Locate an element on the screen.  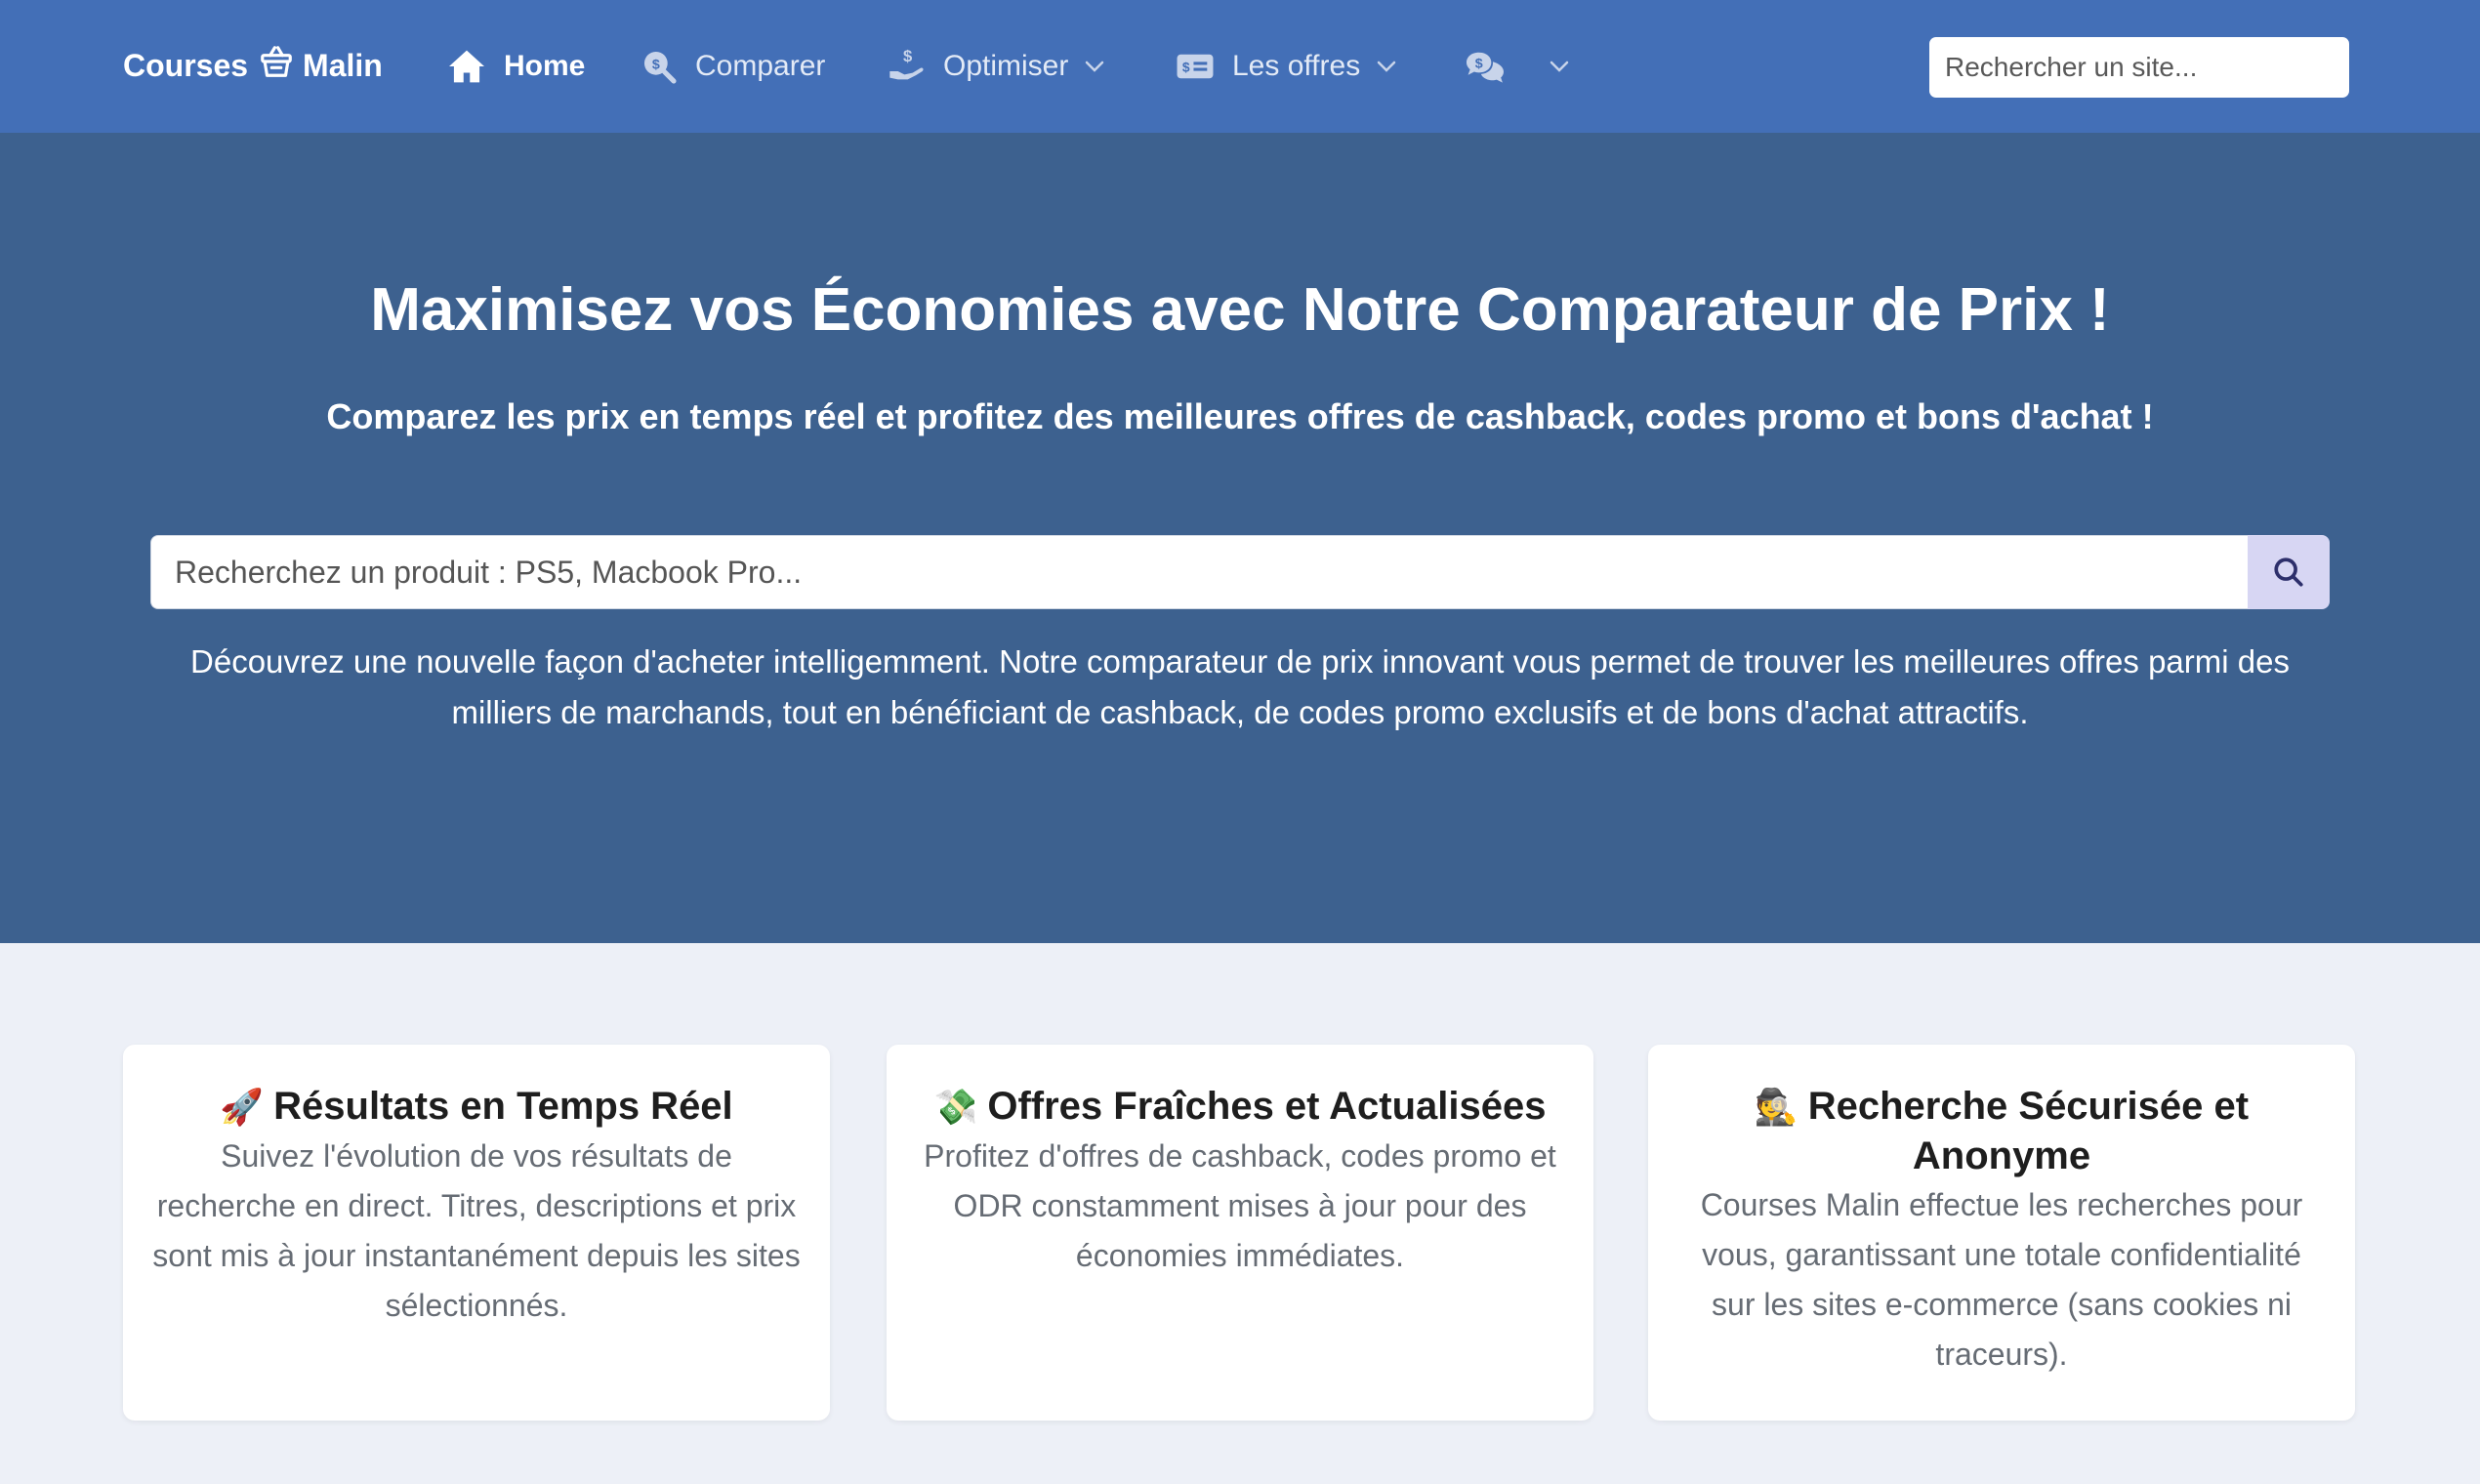
nav-les-offres-label: Les offres is located at coordinates (1296, 66).